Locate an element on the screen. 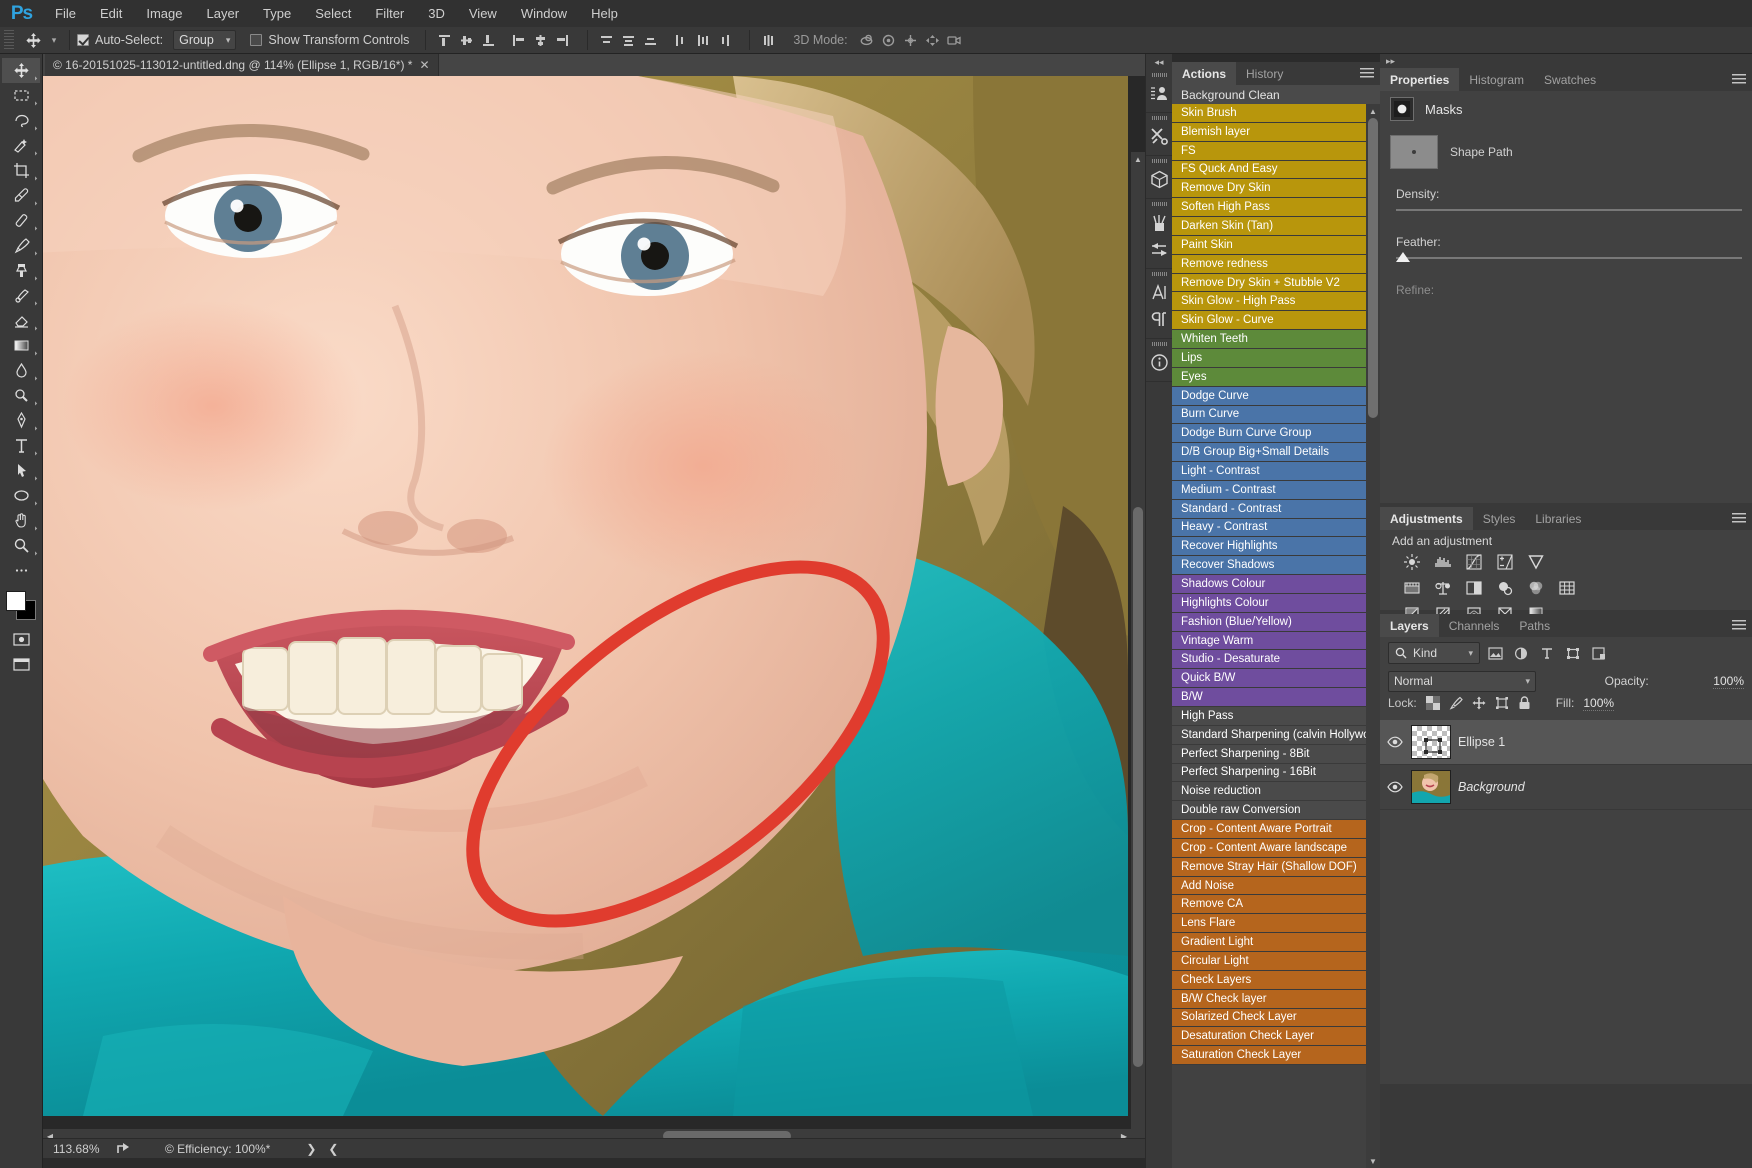  actions-scroll-thumb is located at coordinates (1373, 268).